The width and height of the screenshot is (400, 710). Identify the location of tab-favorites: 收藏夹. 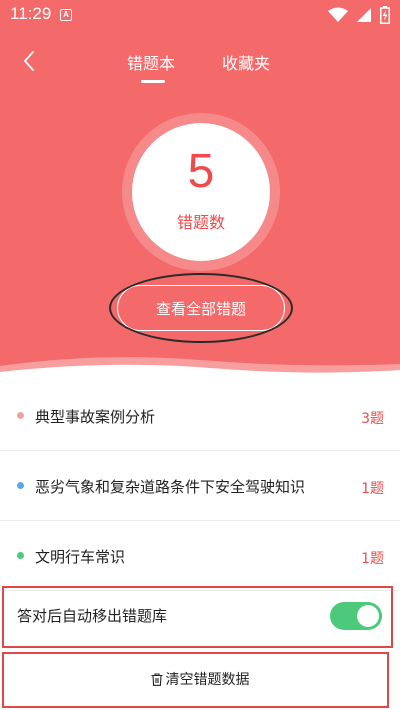
(246, 62).